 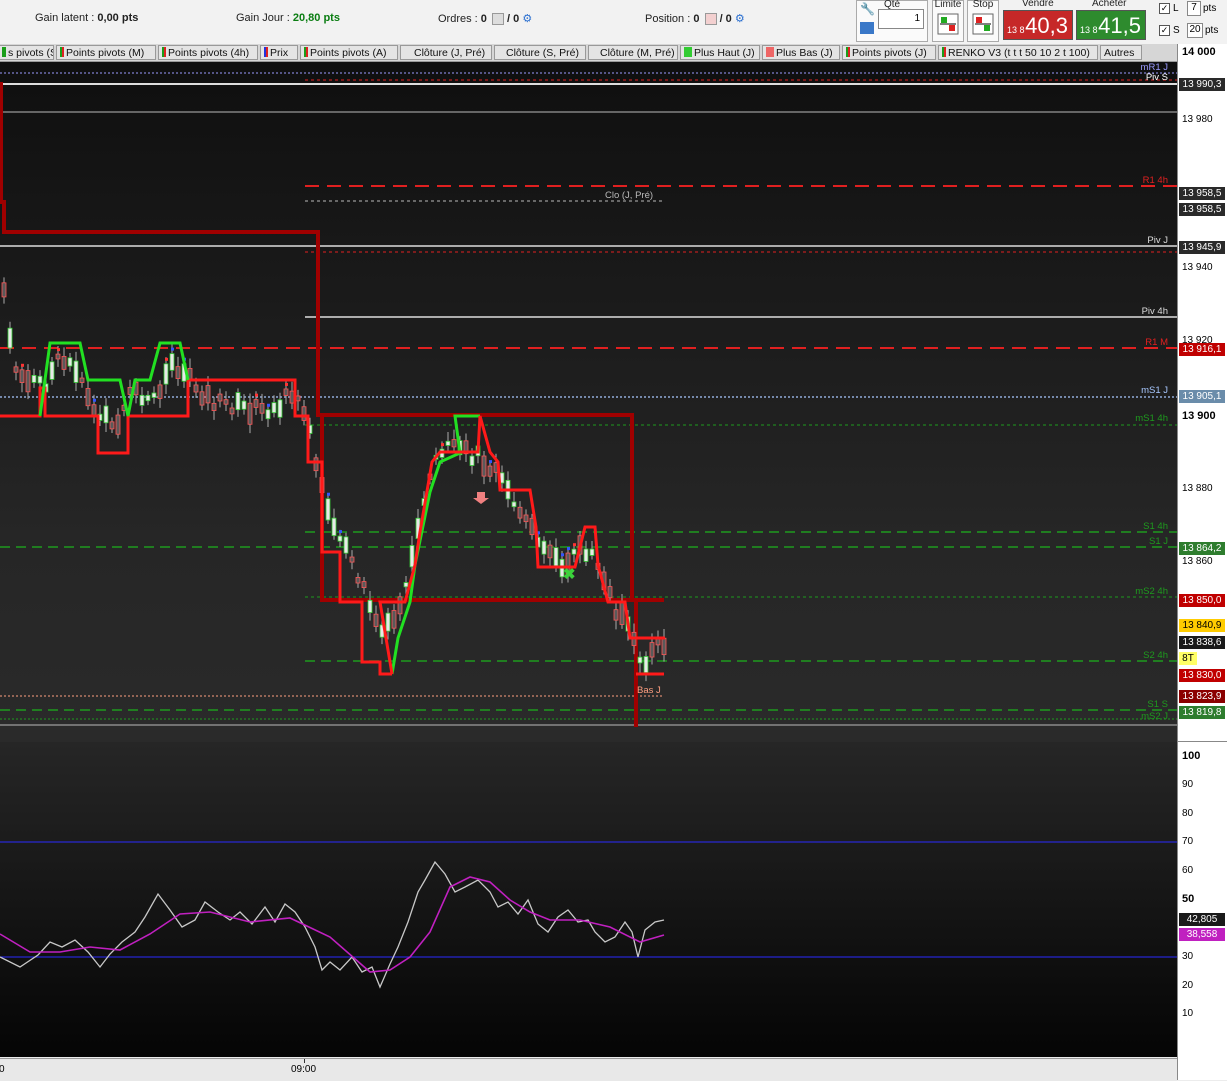 What do you see at coordinates (1155, 180) in the screenshot?
I see `level-label-r14h: R1 4h` at bounding box center [1155, 180].